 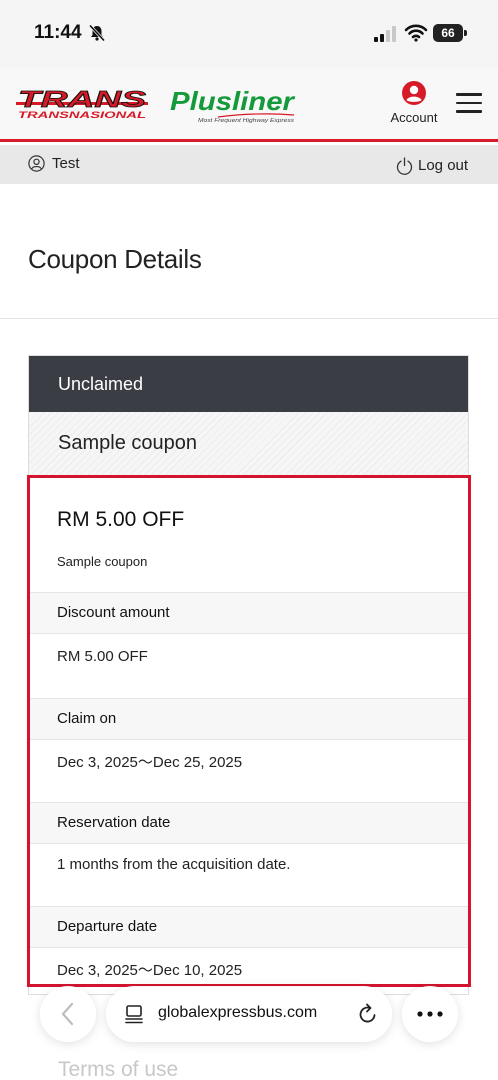 What do you see at coordinates (414, 93) in the screenshot?
I see `account-icon` at bounding box center [414, 93].